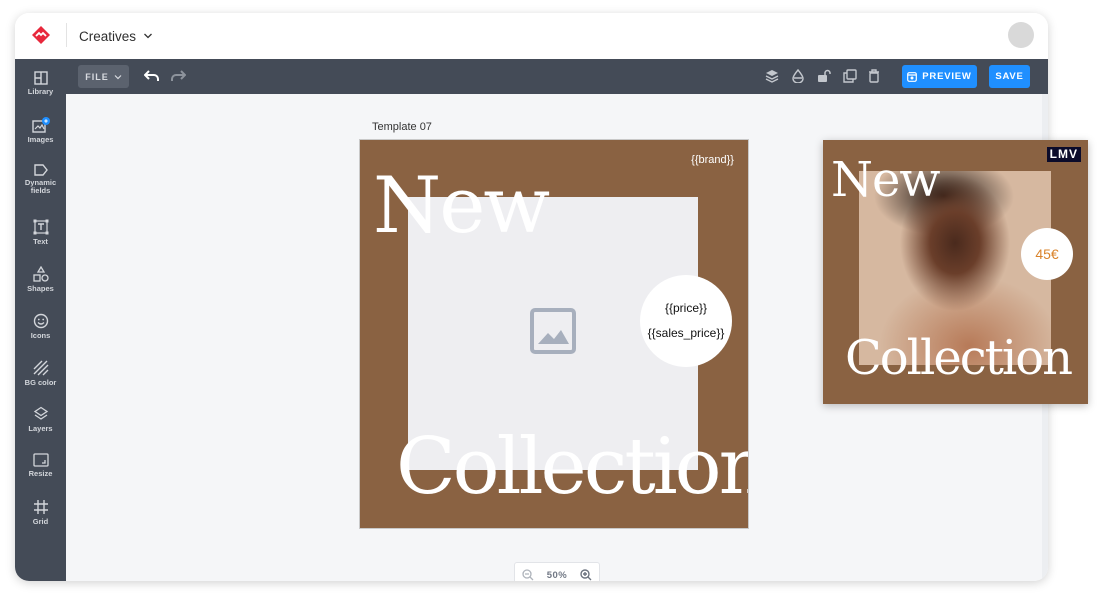 The width and height of the screenshot is (1100, 598). I want to click on headline-collection: Collection, so click(572, 467).